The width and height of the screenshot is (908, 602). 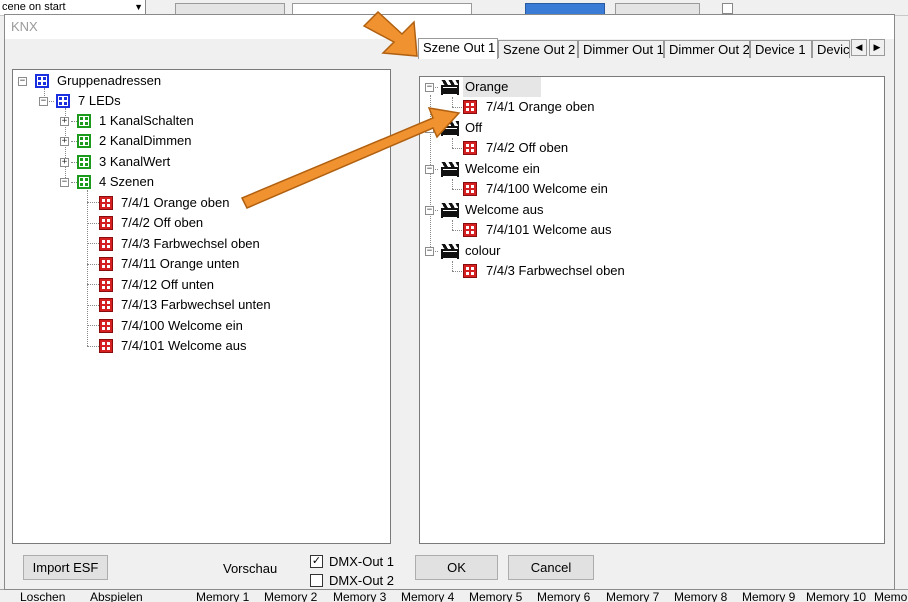 I want to click on tree-node-label: 7/4/12 Off unten, so click(x=167, y=284).